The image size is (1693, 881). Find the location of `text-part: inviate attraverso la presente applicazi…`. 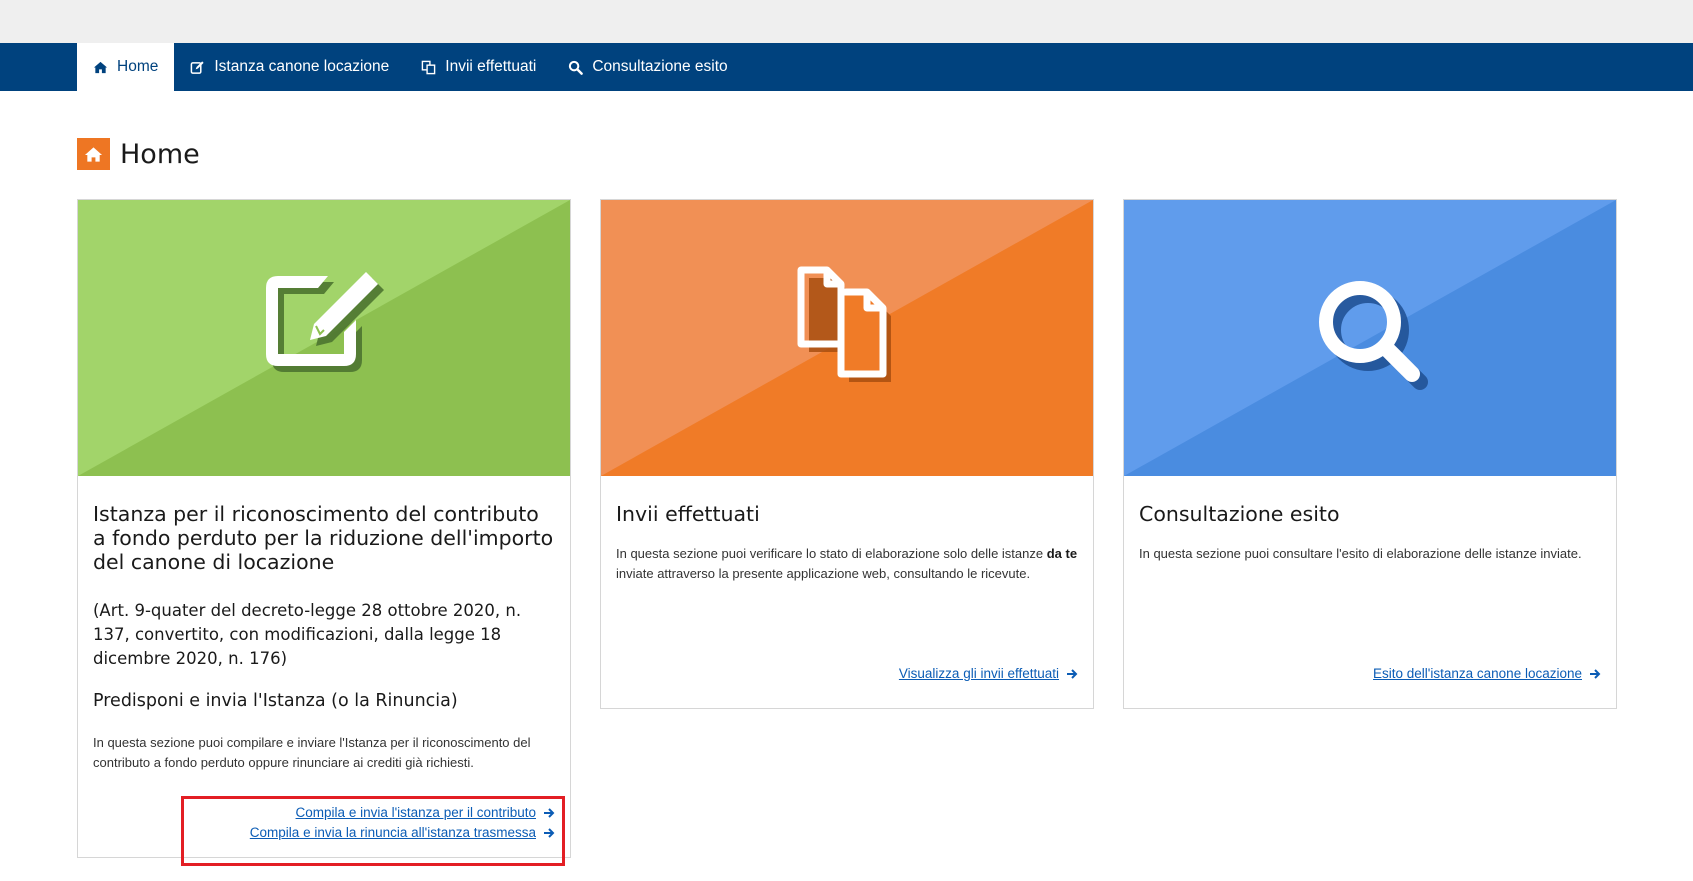

text-part: inviate attraverso la presente applicazi… is located at coordinates (823, 573).